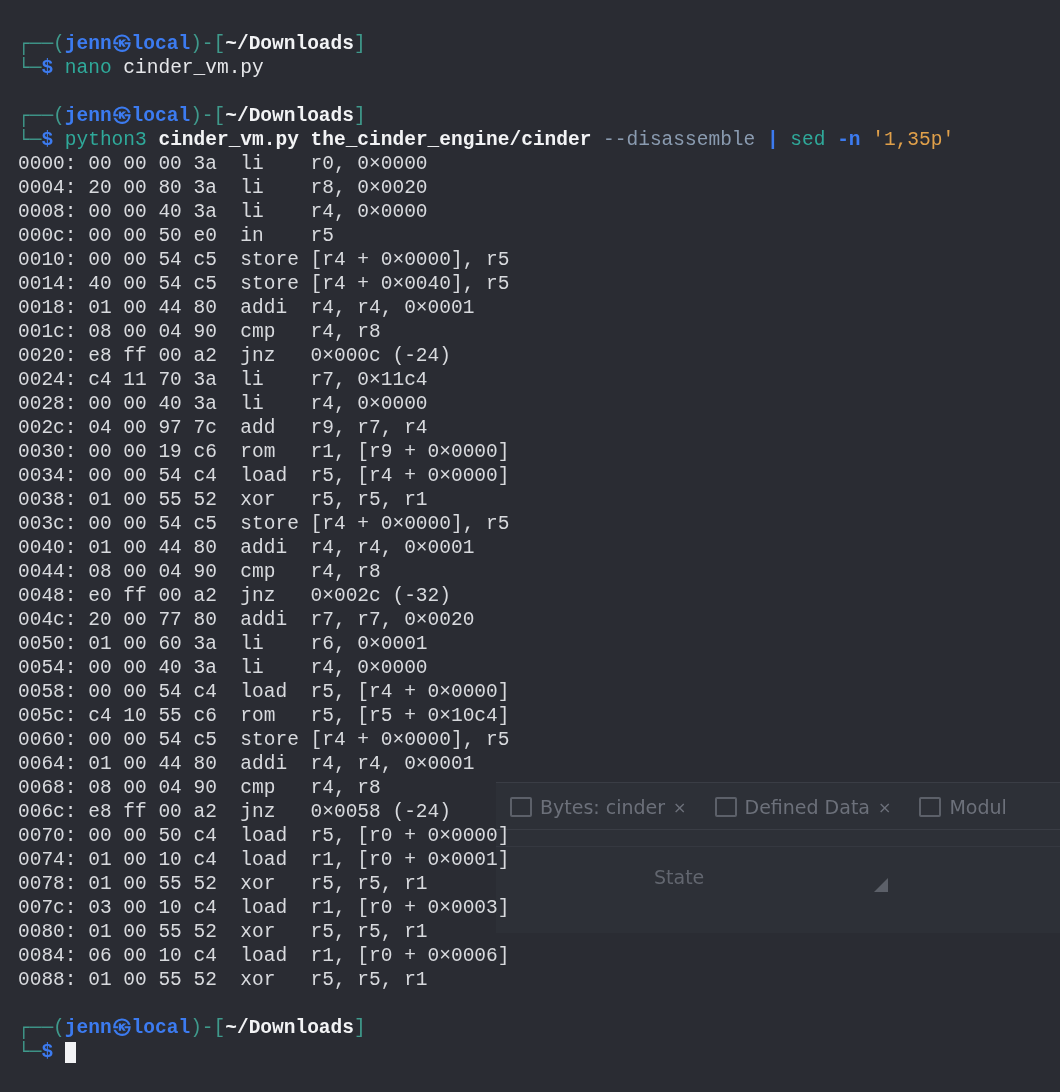 The height and width of the screenshot is (1092, 1060). What do you see at coordinates (141, 68) in the screenshot?
I see `command-line: └─$ nano cinder_vm.py` at bounding box center [141, 68].